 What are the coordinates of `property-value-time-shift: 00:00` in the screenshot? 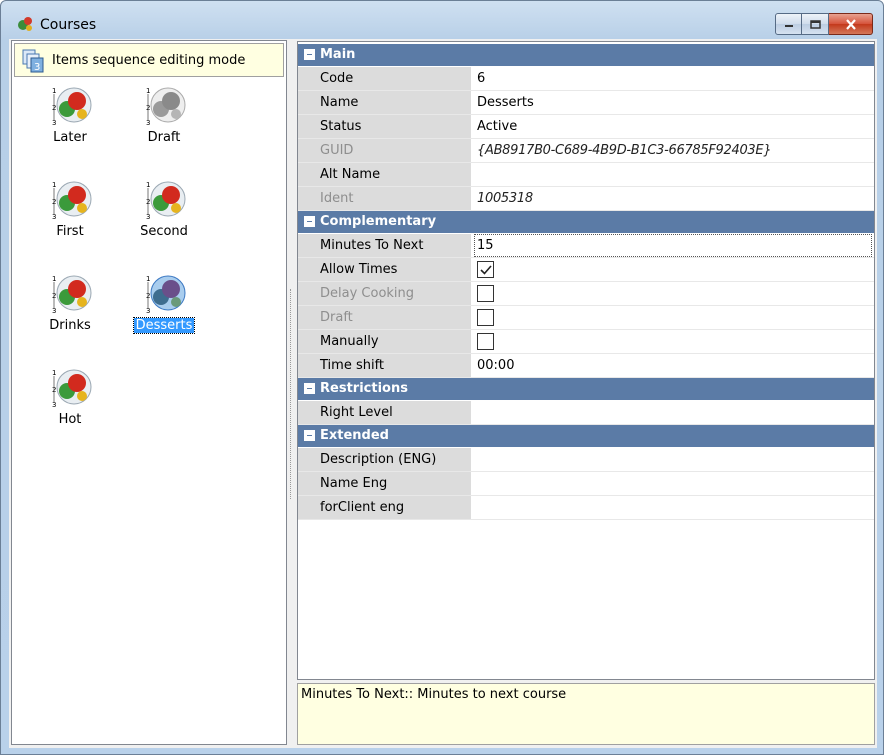 It's located at (673, 365).